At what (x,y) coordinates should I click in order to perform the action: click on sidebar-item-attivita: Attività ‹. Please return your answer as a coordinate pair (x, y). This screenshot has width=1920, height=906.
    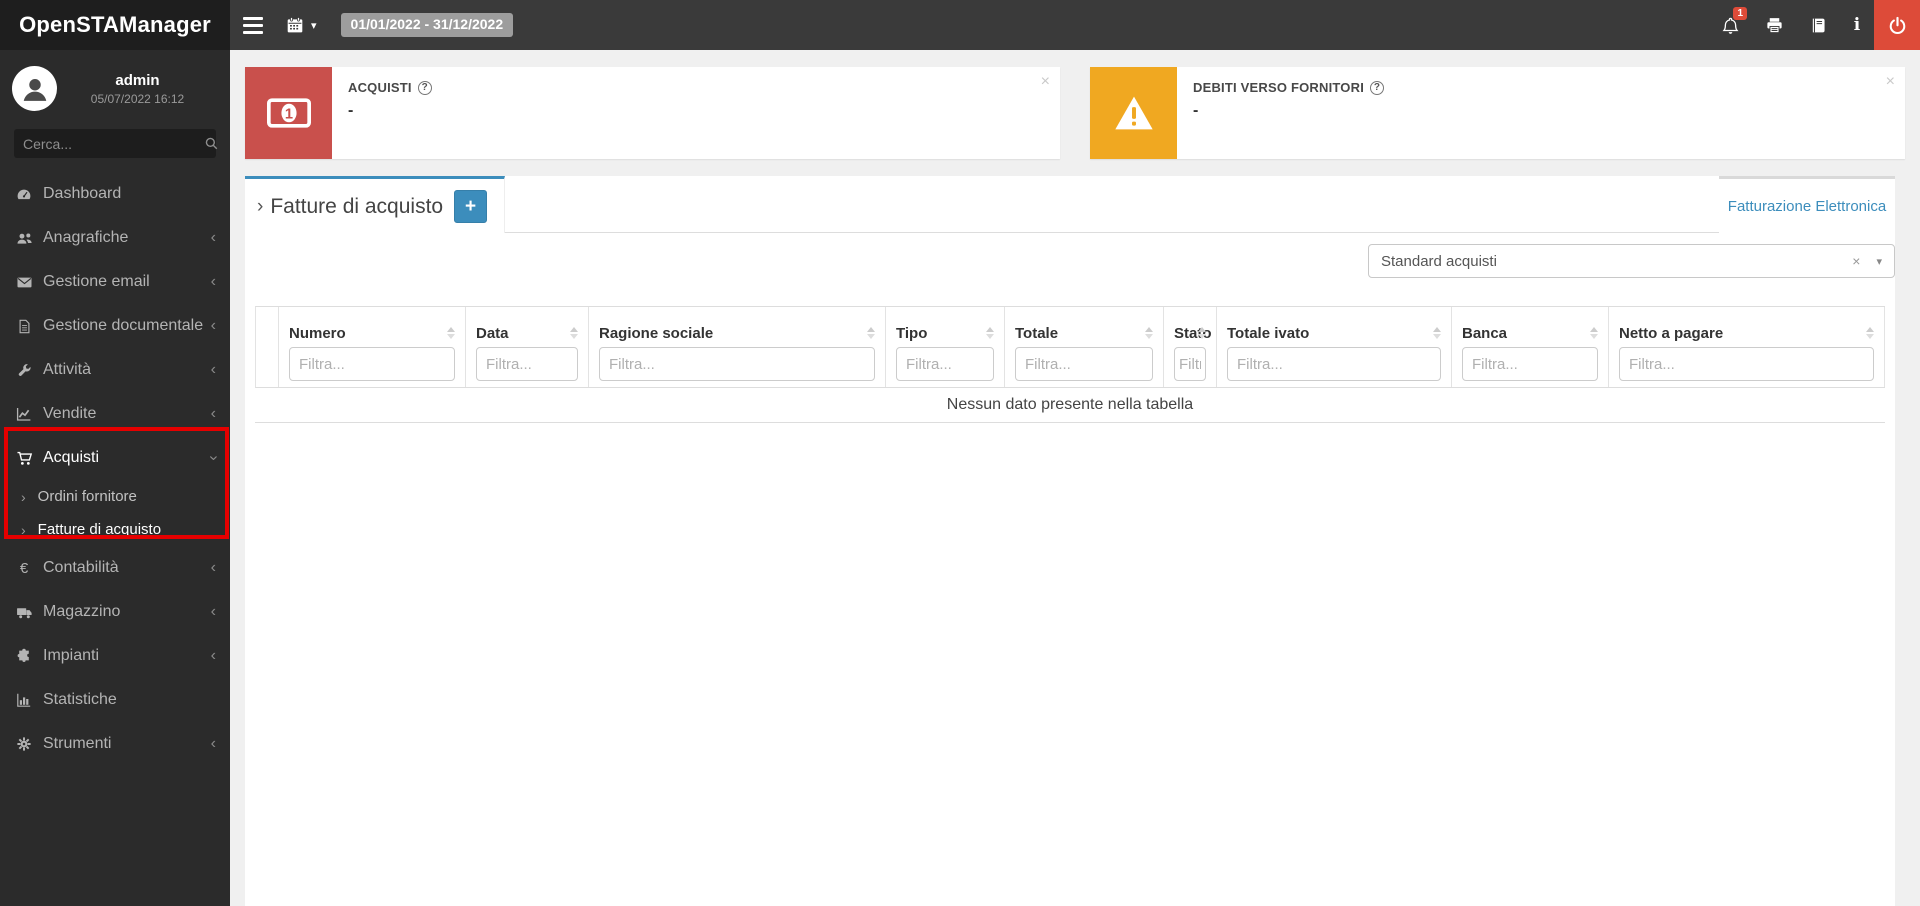
    Looking at the image, I should click on (115, 370).